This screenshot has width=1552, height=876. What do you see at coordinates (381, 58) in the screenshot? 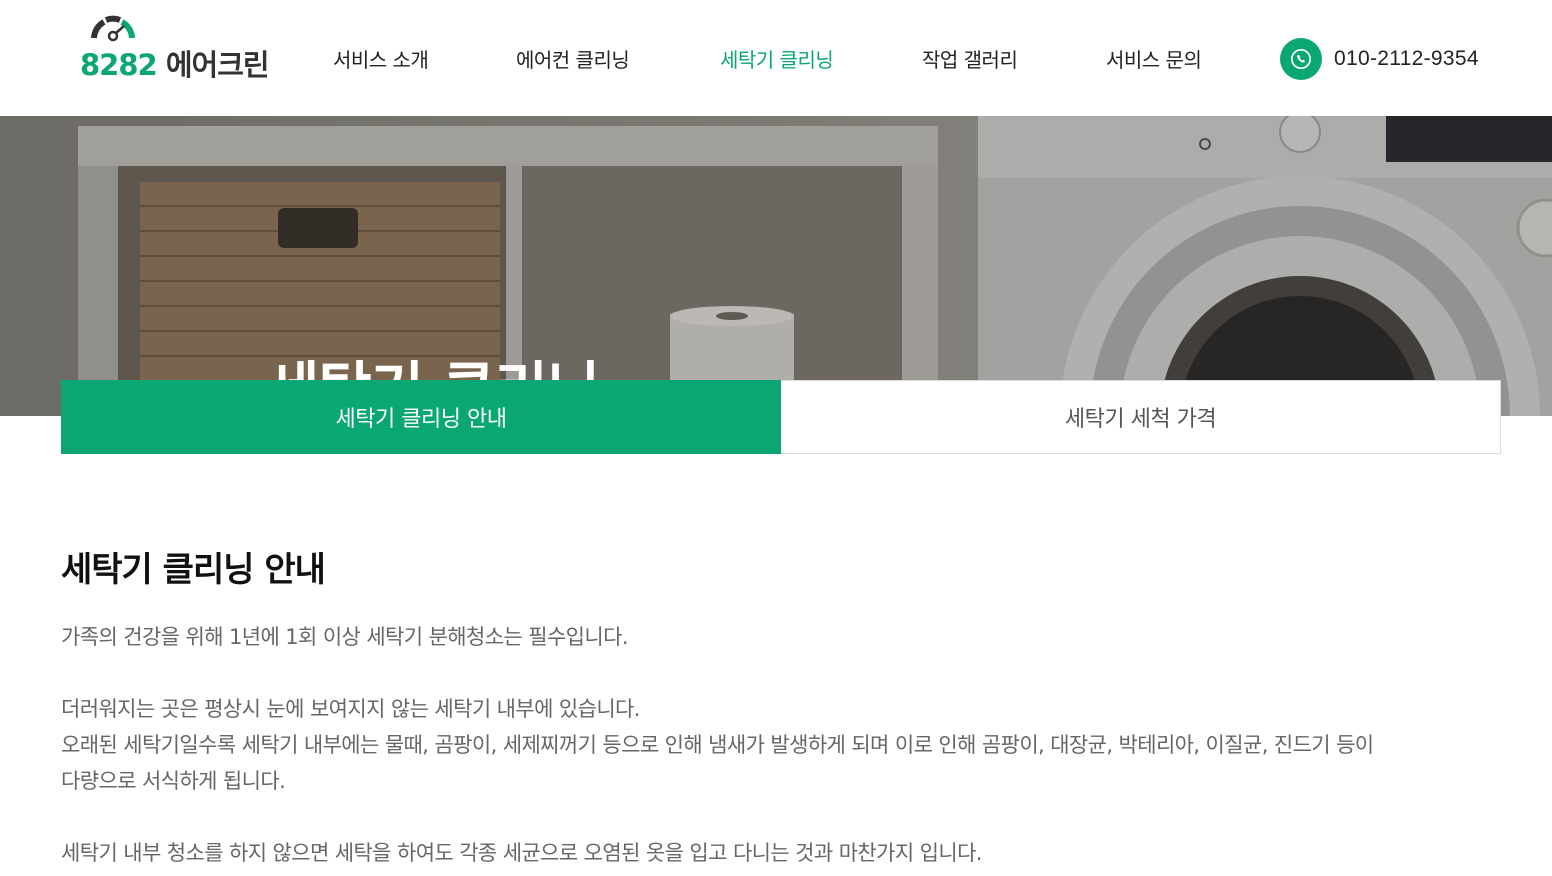
I see `nav-item-service-intro: 서비스 소개` at bounding box center [381, 58].